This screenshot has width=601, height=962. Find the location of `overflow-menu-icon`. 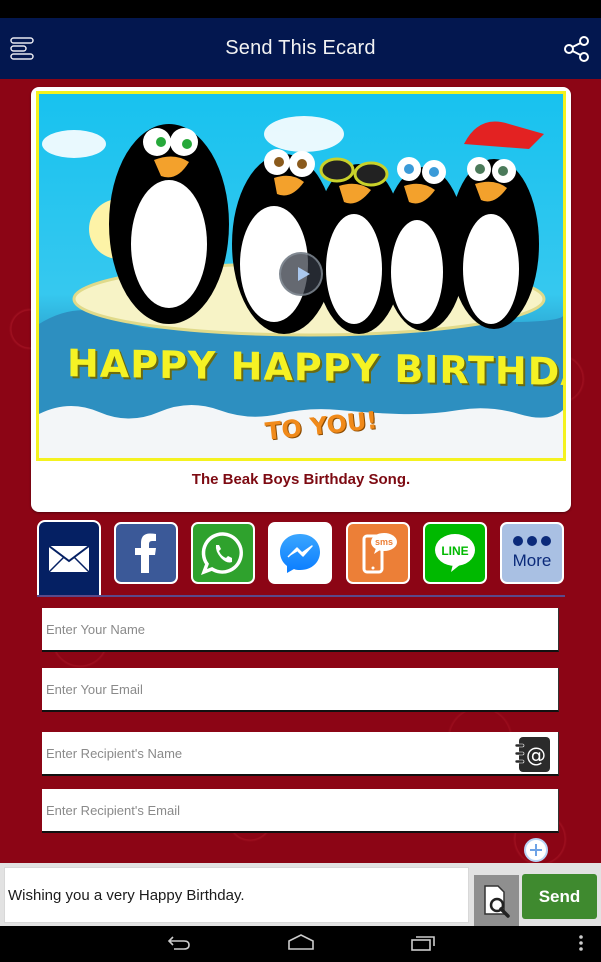

overflow-menu-icon is located at coordinates (581, 943).